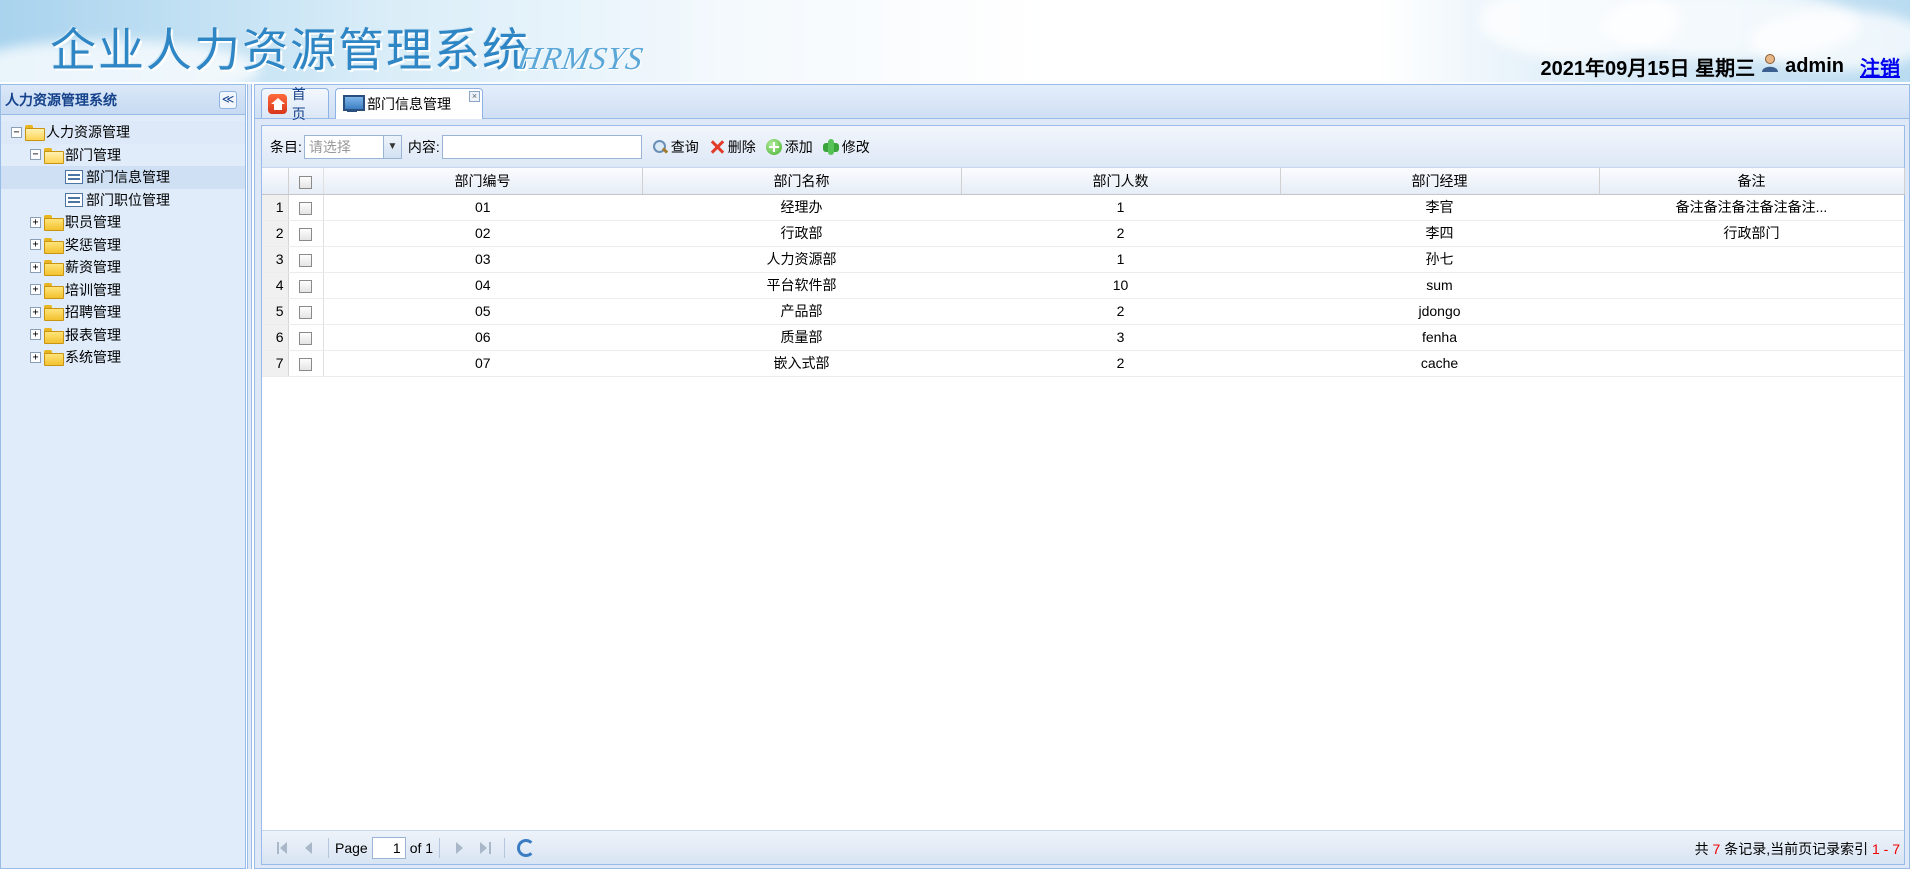 The image size is (1910, 869). Describe the element at coordinates (1083, 847) in the screenshot. I see `grid-pager: Page of 1 共 7 条记录,当前页记录索引 1 - 7` at that location.